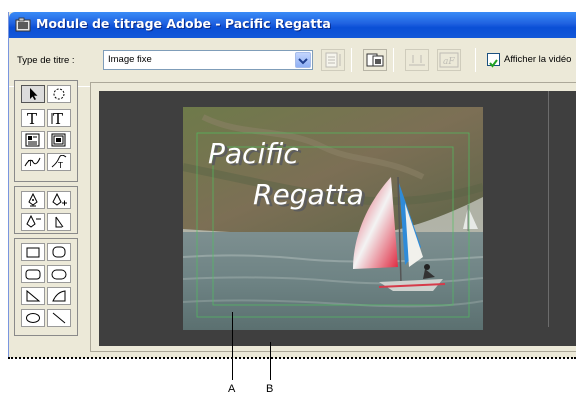 The height and width of the screenshot is (405, 576). I want to click on type-tool-icon: T, so click(32, 118).